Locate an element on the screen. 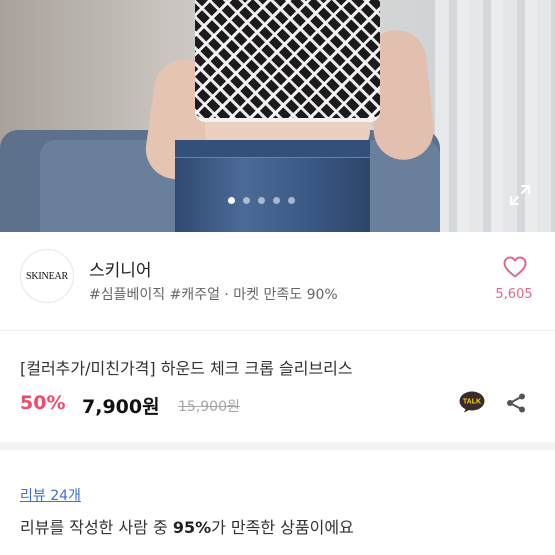 The width and height of the screenshot is (555, 555). seller-name: 스키니어 is located at coordinates (120, 268).